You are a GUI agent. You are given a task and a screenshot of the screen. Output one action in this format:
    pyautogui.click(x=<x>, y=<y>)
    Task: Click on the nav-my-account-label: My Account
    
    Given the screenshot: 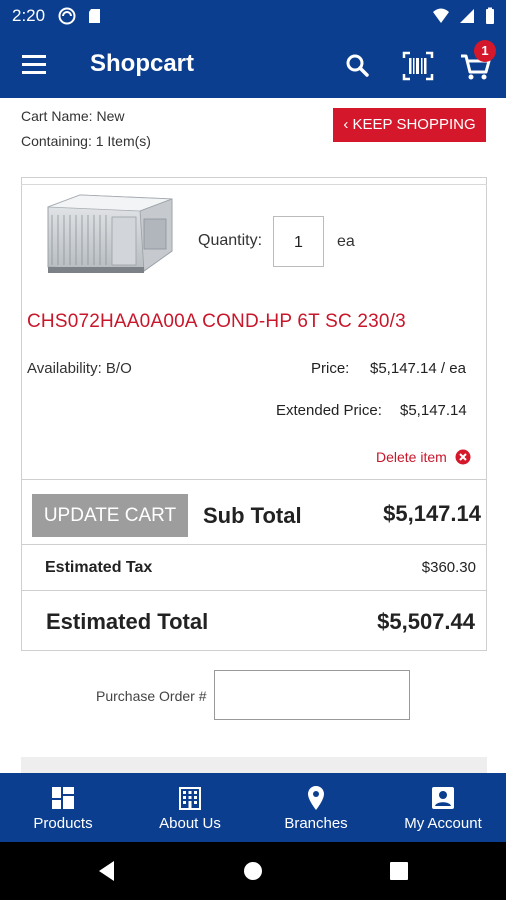 What is the action you would take?
    pyautogui.click(x=443, y=823)
    